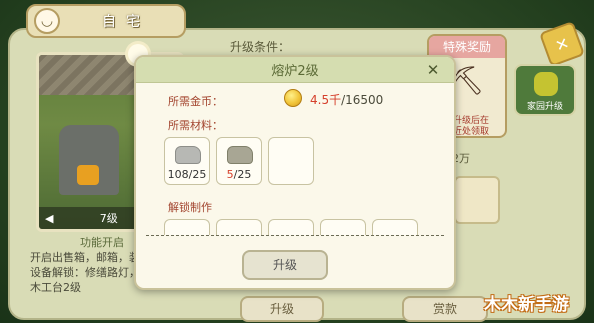  What do you see at coordinates (195, 125) in the screenshot?
I see `materials-label: 所需材料：` at bounding box center [195, 125].